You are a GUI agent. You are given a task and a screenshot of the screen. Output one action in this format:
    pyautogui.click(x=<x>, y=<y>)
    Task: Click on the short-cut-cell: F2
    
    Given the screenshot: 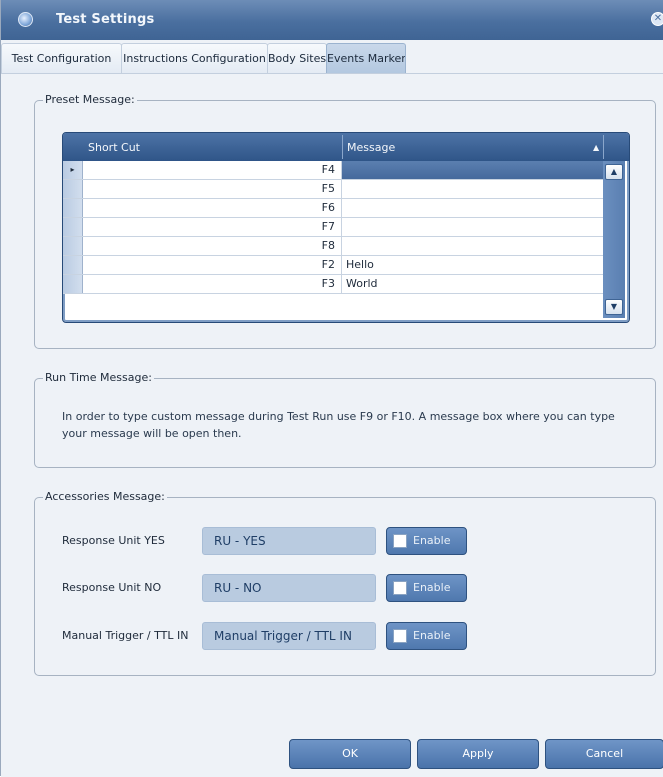 What is the action you would take?
    pyautogui.click(x=212, y=265)
    